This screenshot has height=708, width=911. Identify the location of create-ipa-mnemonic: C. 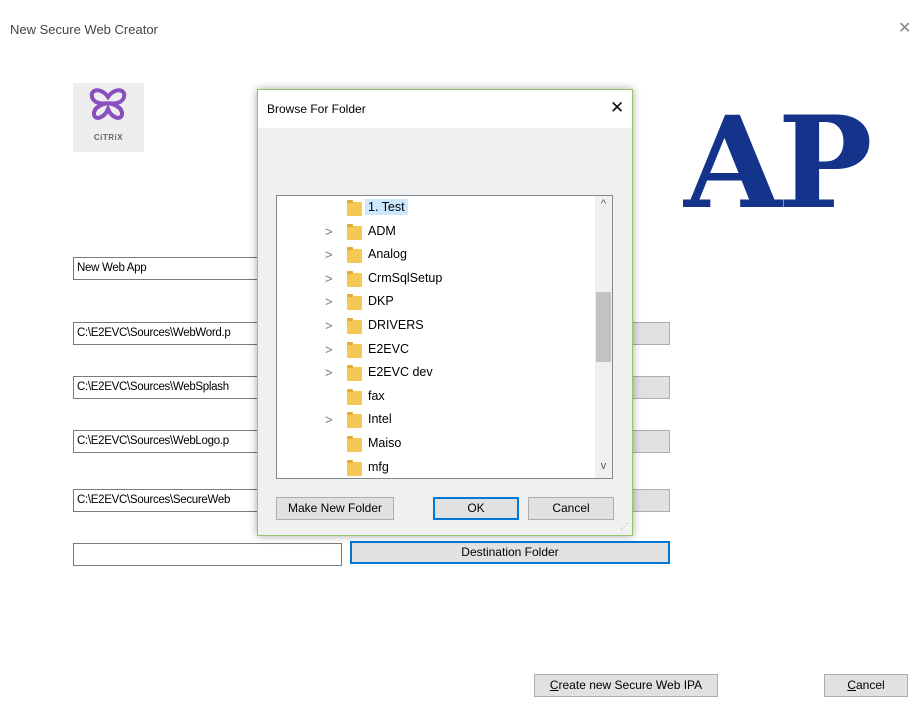
(554, 685).